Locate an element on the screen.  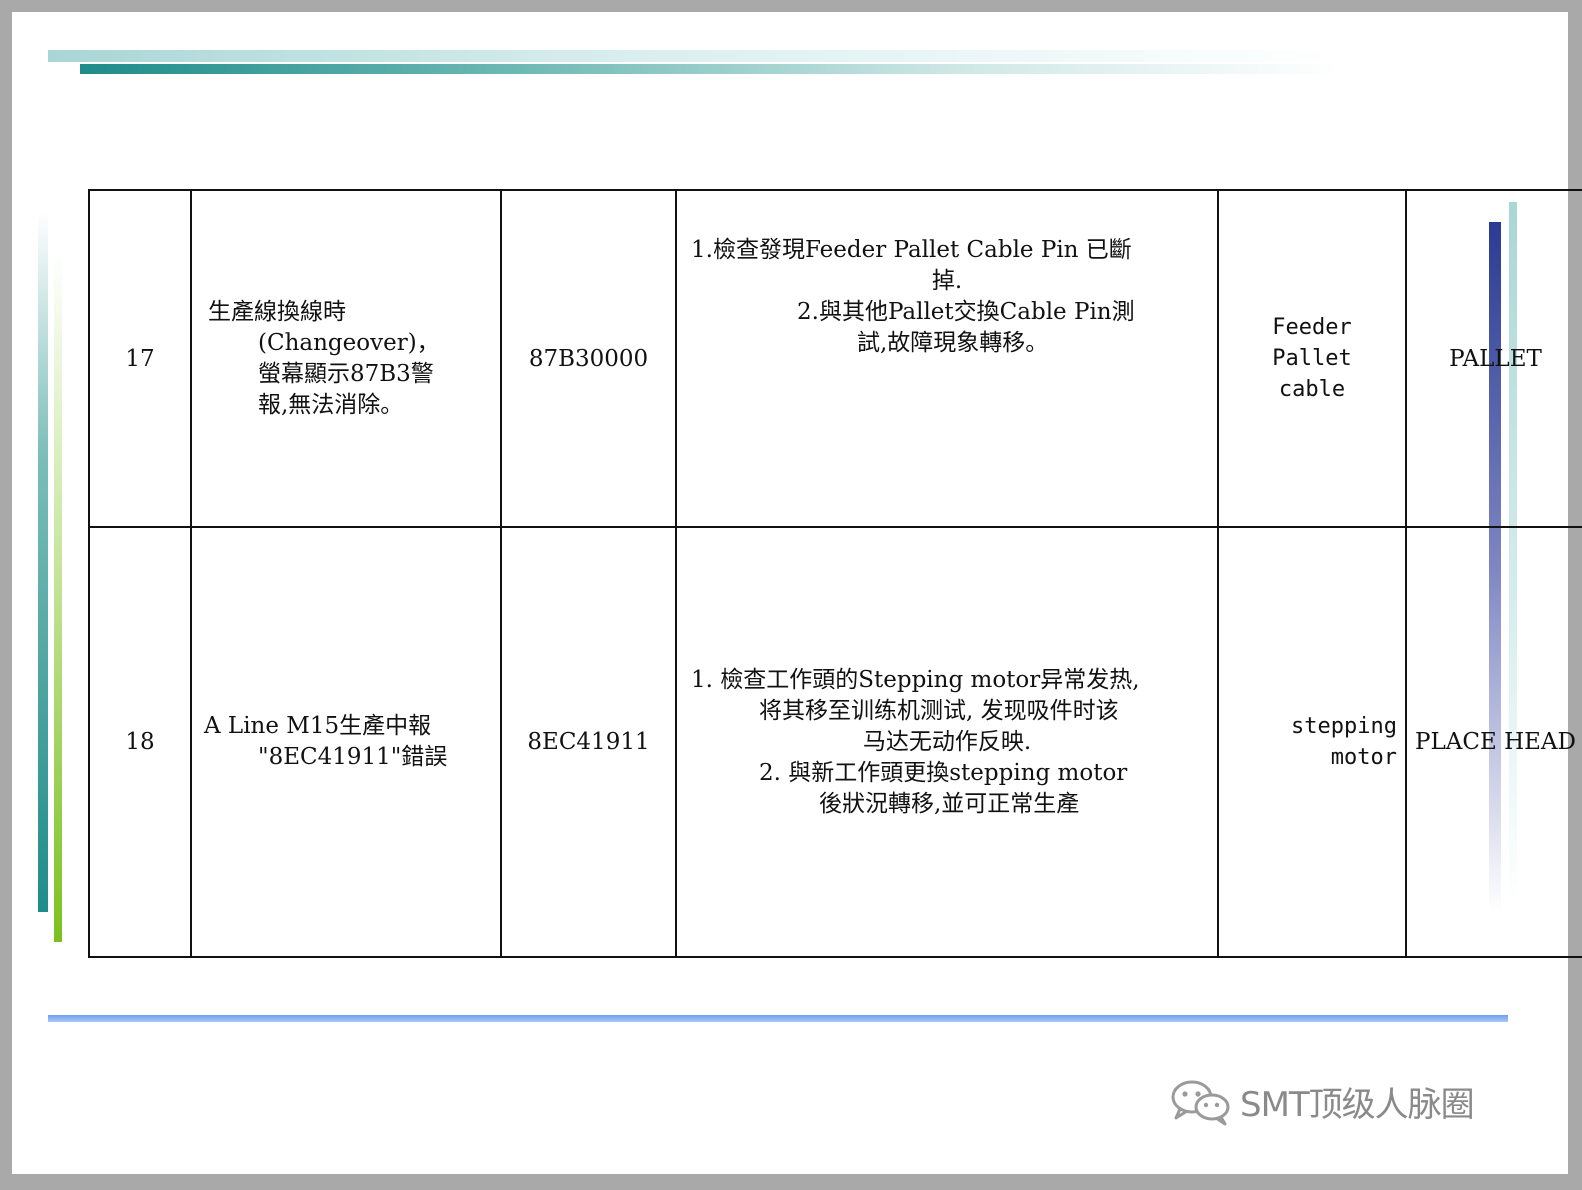
category: PLACE HEAD is located at coordinates (1493, 742).